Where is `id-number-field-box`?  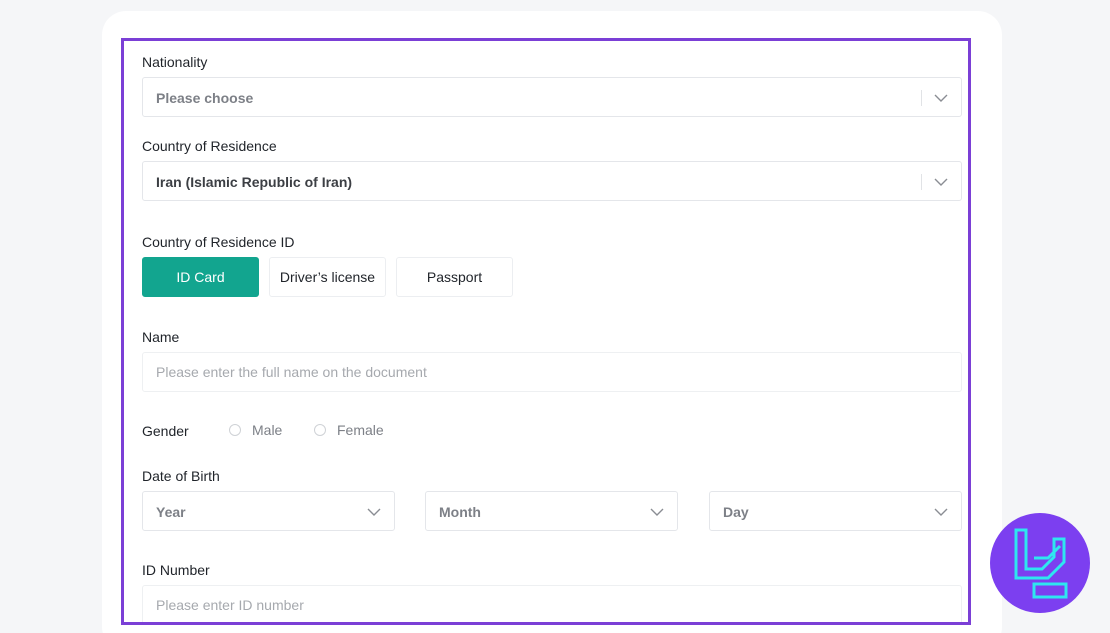 id-number-field-box is located at coordinates (552, 605).